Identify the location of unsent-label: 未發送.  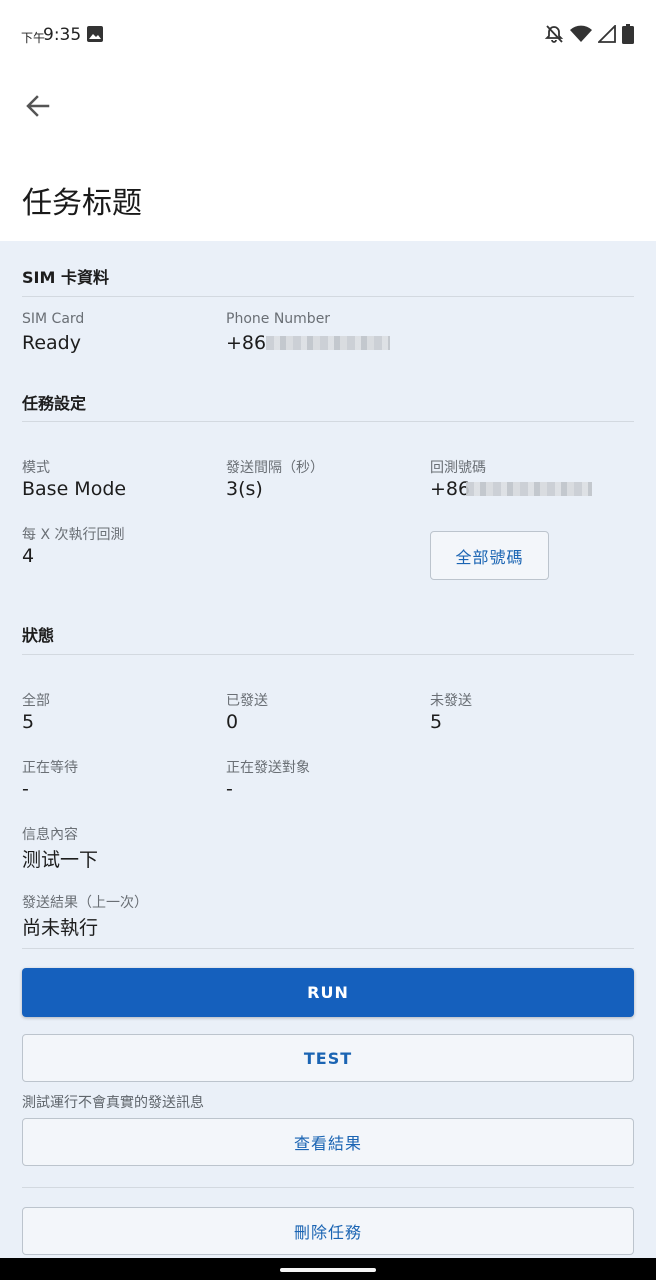
(451, 701).